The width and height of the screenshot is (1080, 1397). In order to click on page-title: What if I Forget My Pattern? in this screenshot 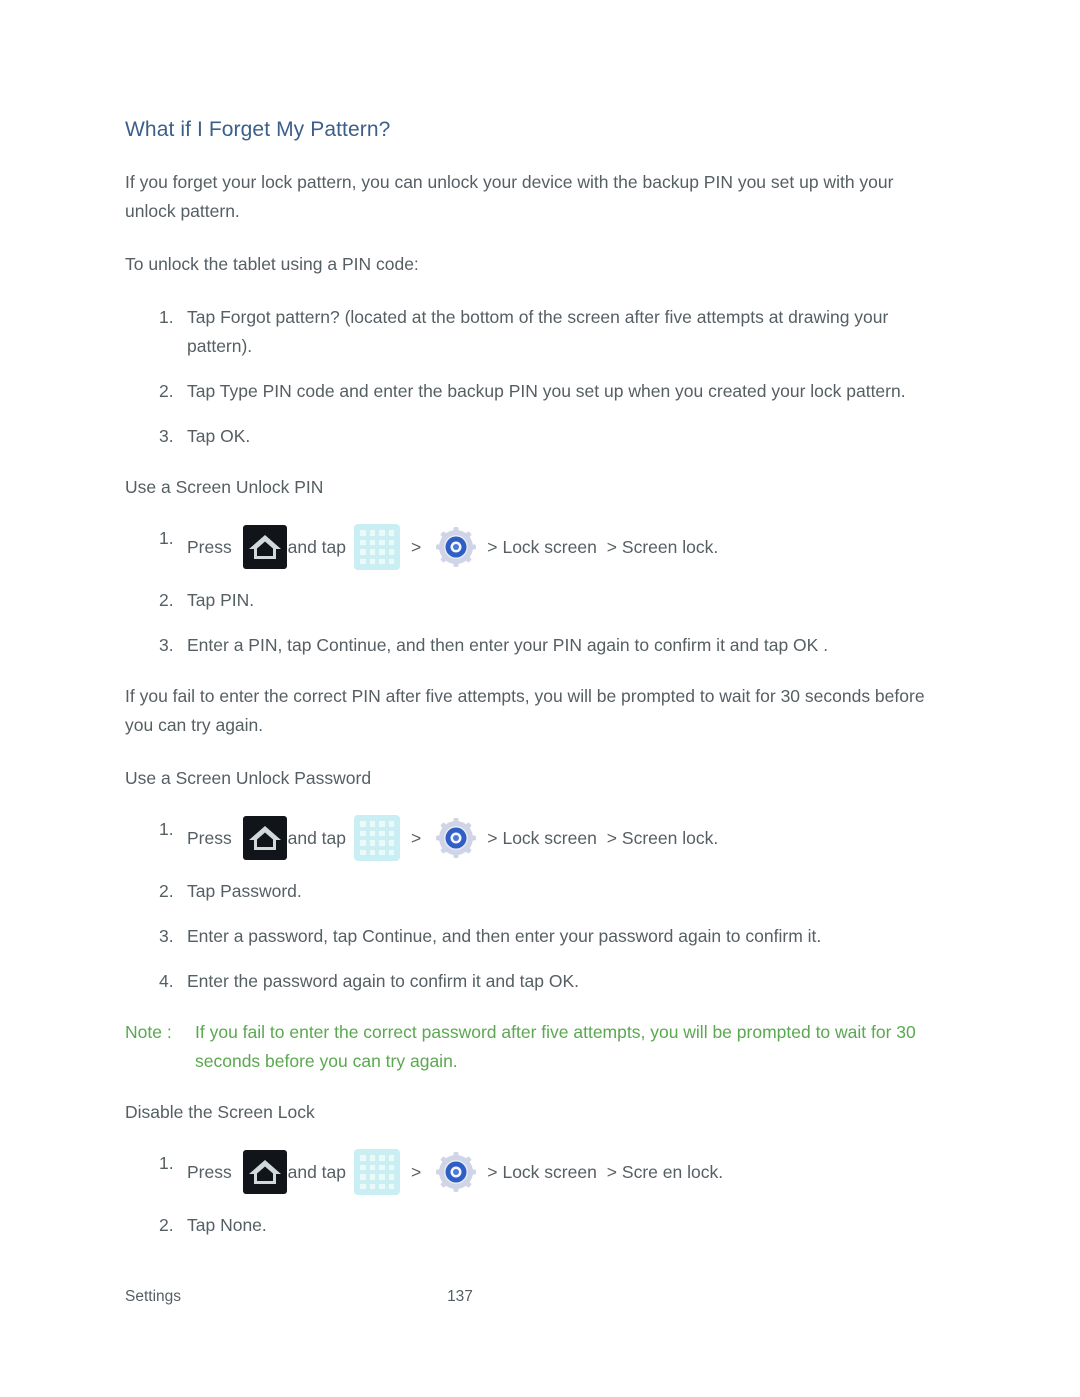, I will do `click(258, 129)`.